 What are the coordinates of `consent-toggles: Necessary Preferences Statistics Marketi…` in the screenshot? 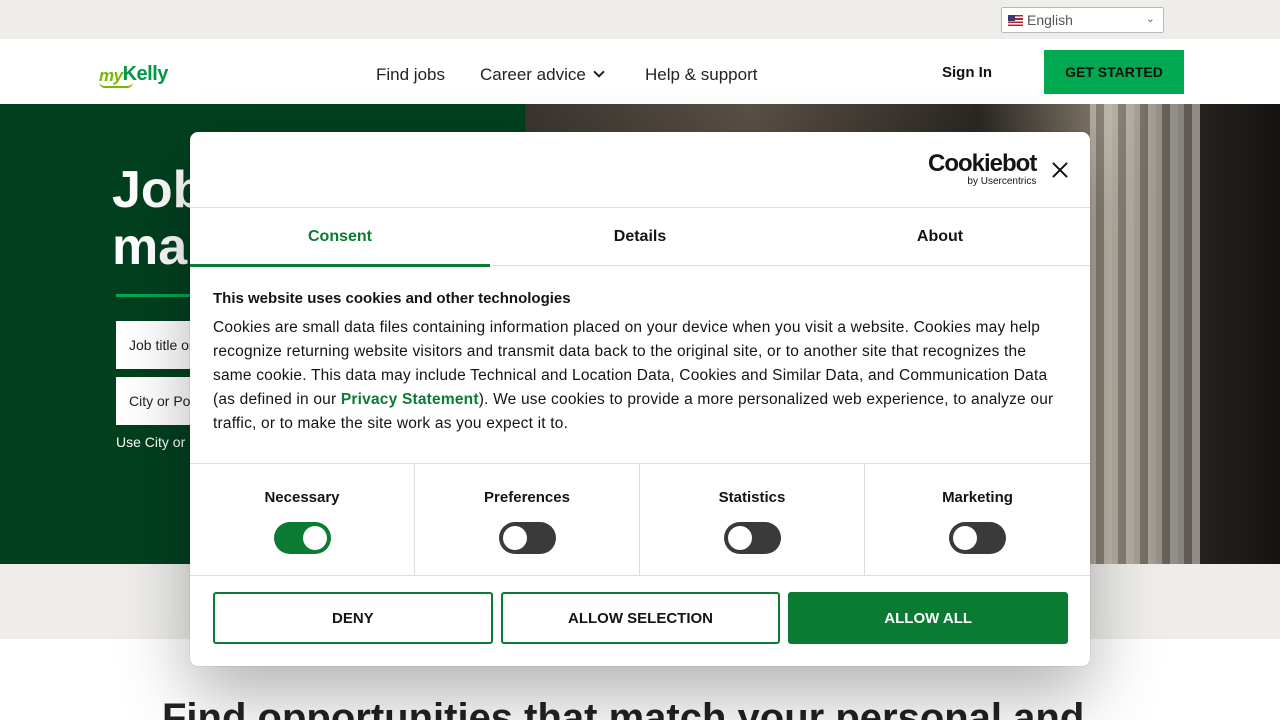 It's located at (640, 519).